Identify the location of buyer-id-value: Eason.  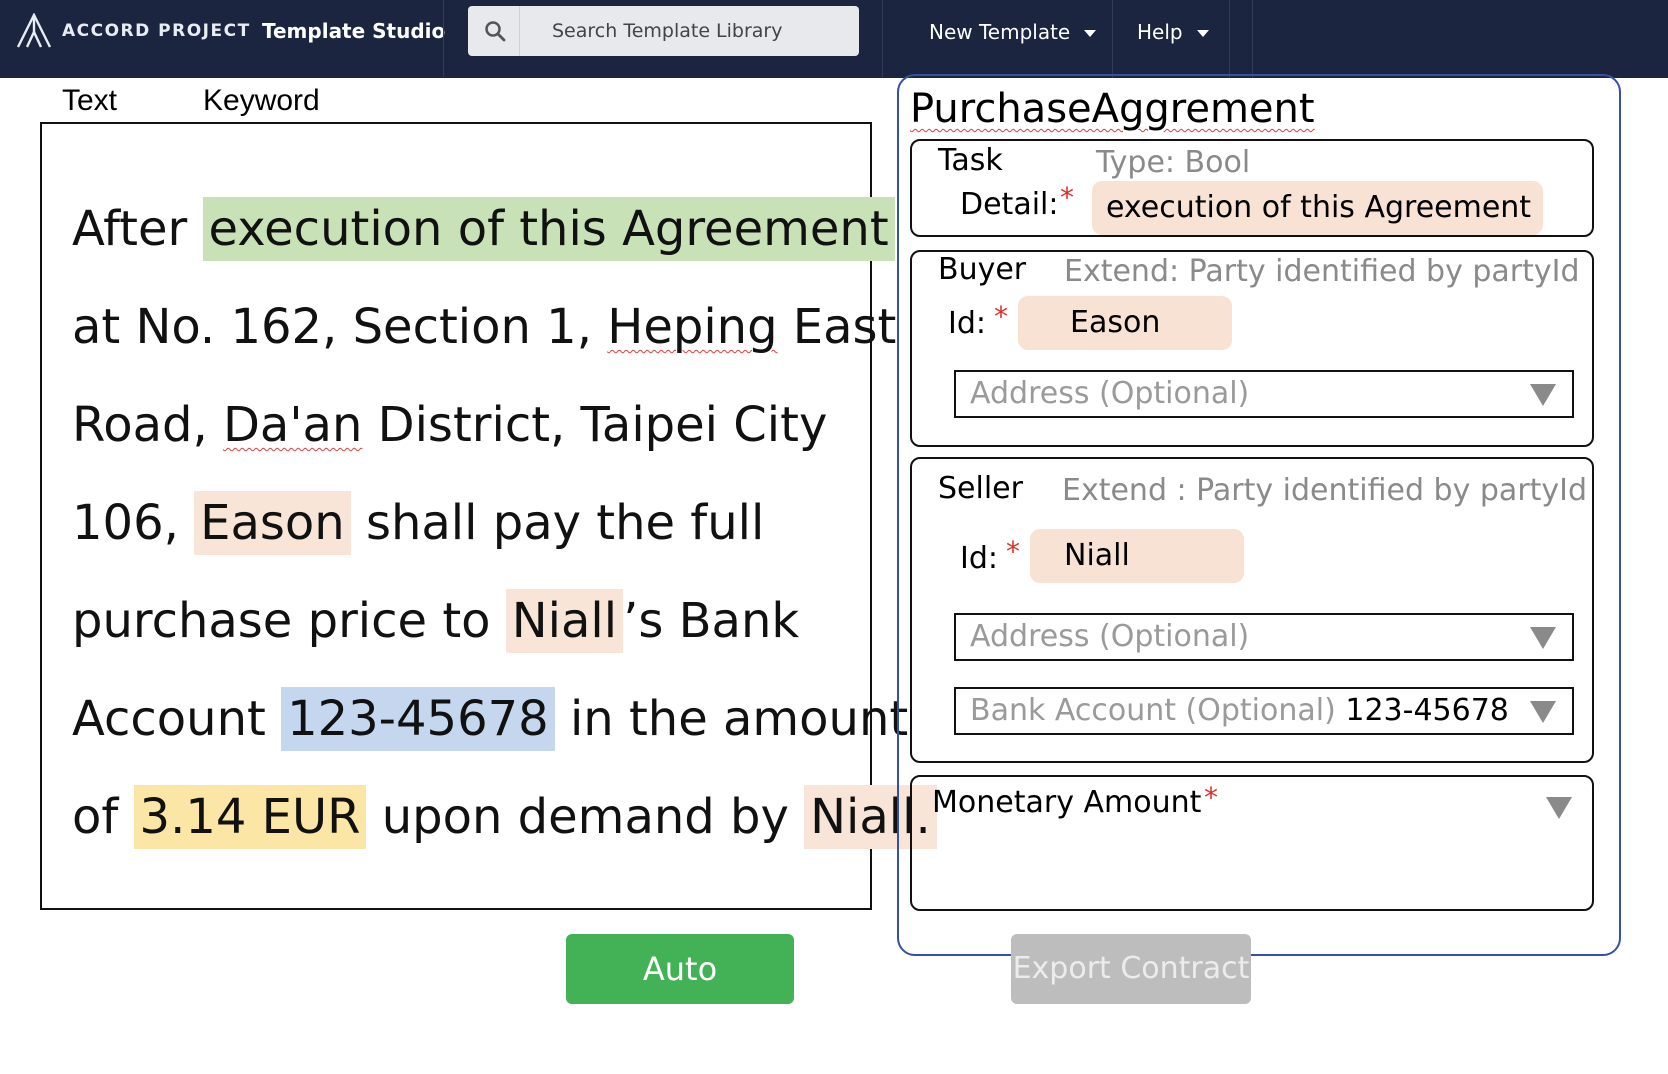
(1115, 322).